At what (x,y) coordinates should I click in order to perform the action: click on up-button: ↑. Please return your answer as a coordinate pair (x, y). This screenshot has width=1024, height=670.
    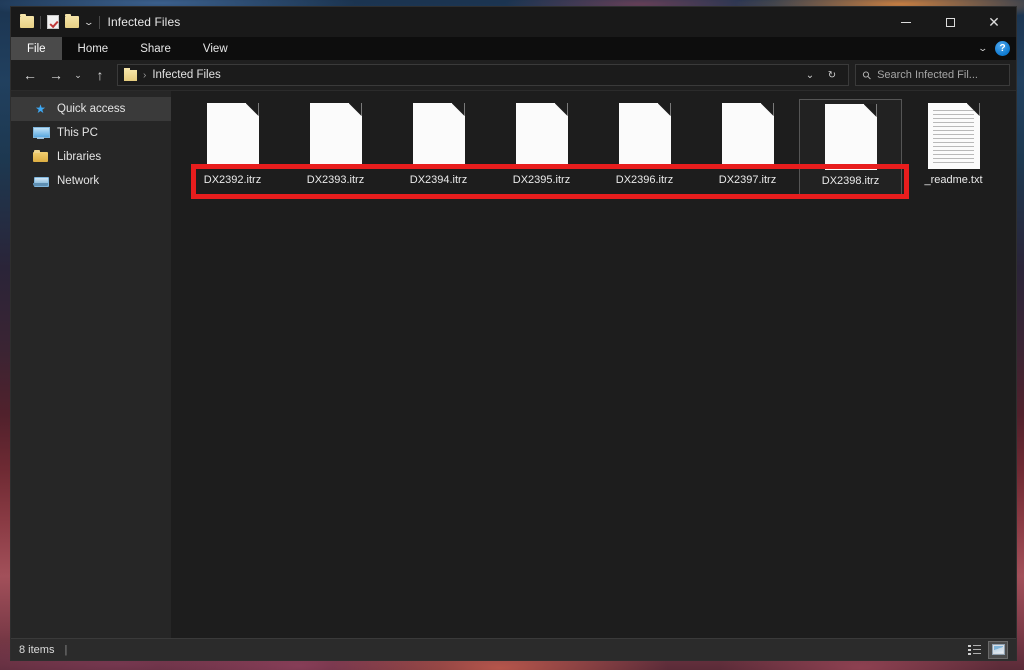
    Looking at the image, I should click on (100, 75).